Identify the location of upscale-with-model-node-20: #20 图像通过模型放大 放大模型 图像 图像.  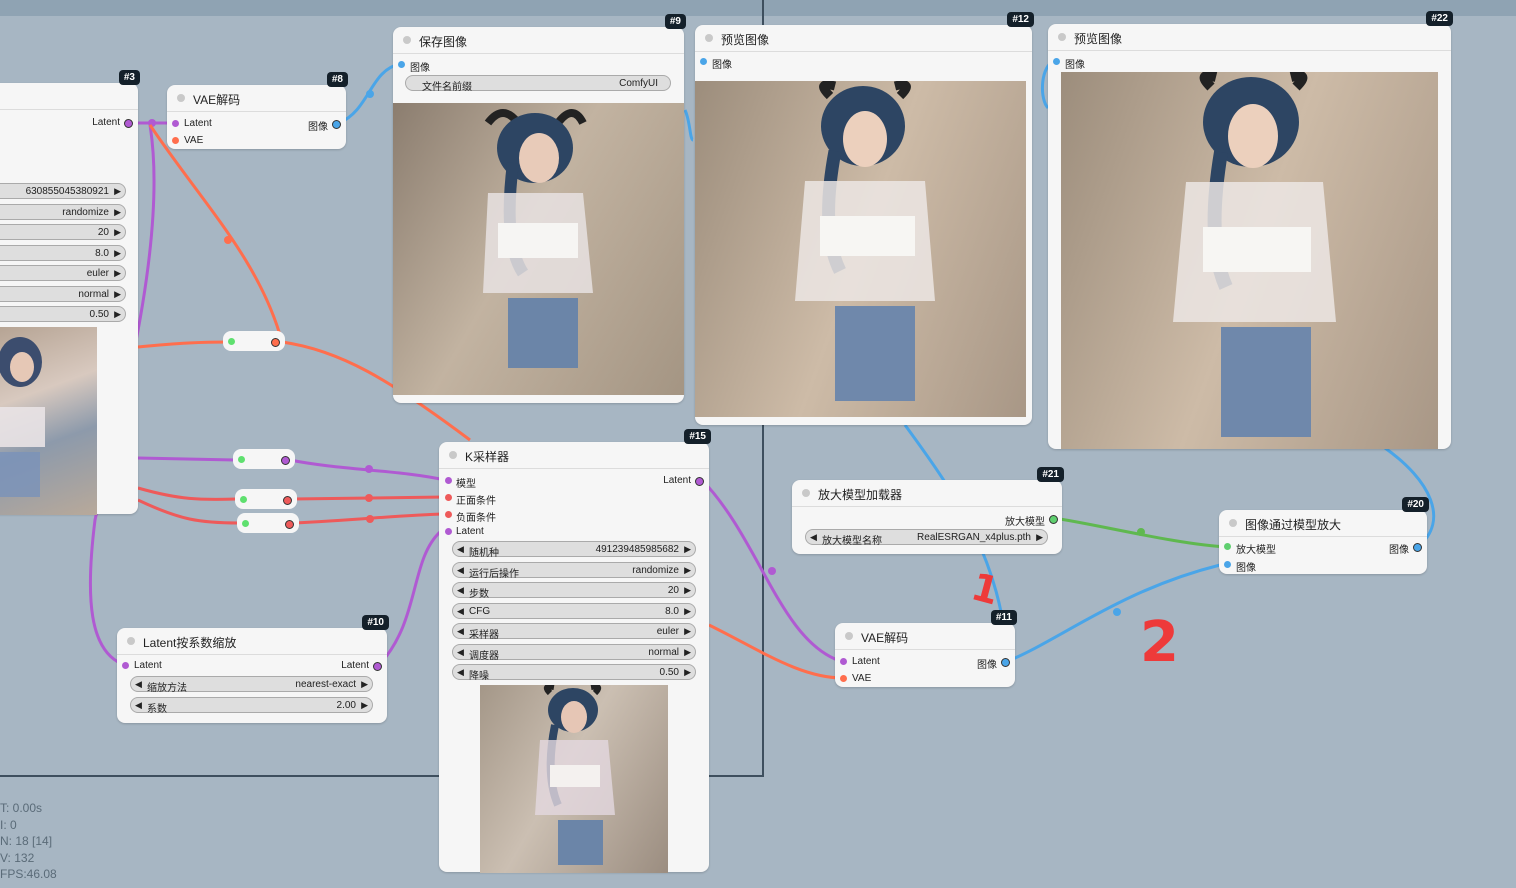
(1324, 535).